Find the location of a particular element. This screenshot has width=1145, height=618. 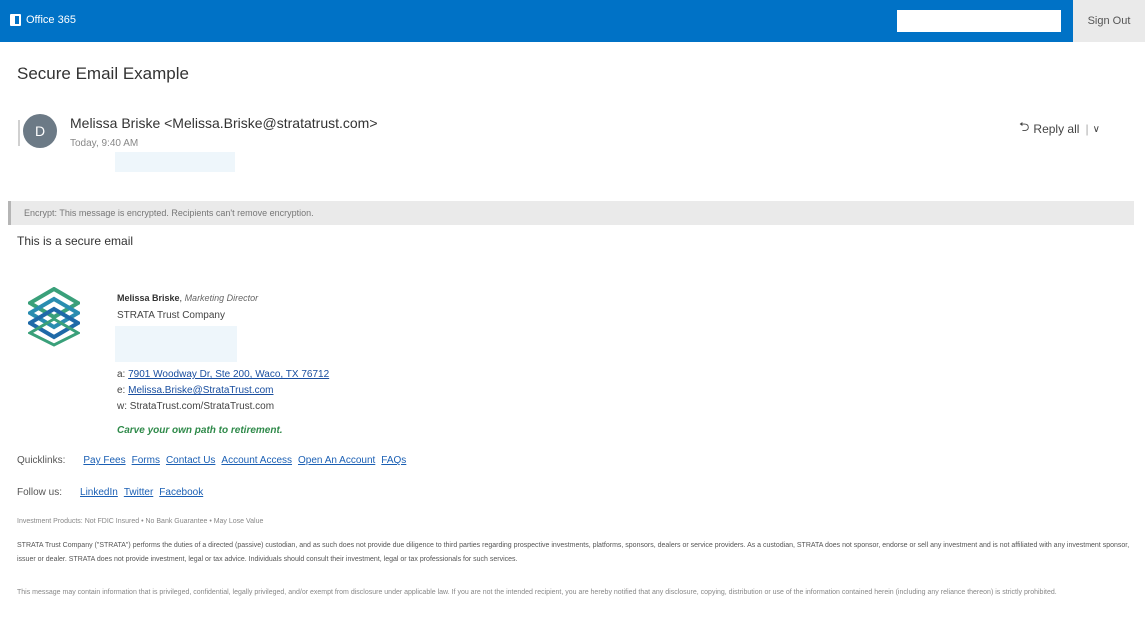

signature-name: Melissa Briske, Marketing Director is located at coordinates (188, 298).